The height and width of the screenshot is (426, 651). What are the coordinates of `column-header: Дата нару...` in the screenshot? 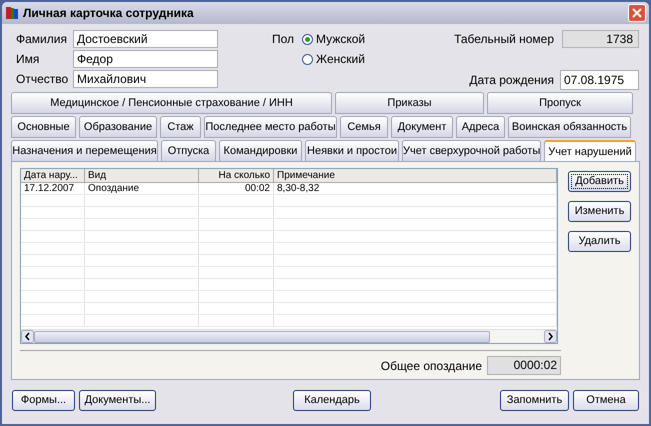 It's located at (53, 176).